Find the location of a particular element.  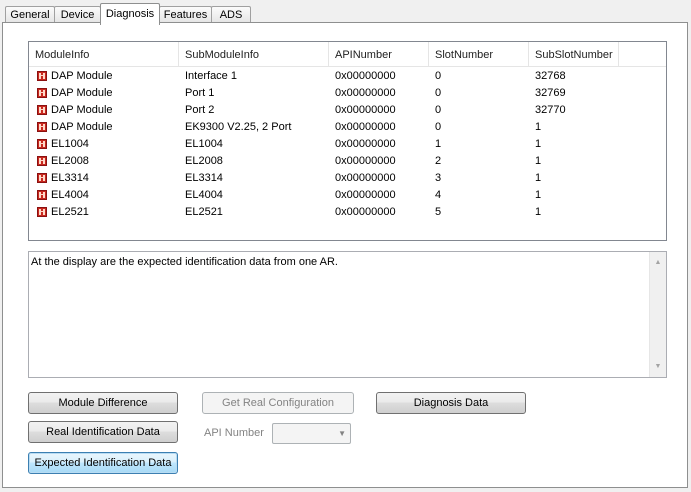

table-row: DAP Module Port 1 0x00000000 0 32769 is located at coordinates (347, 93).